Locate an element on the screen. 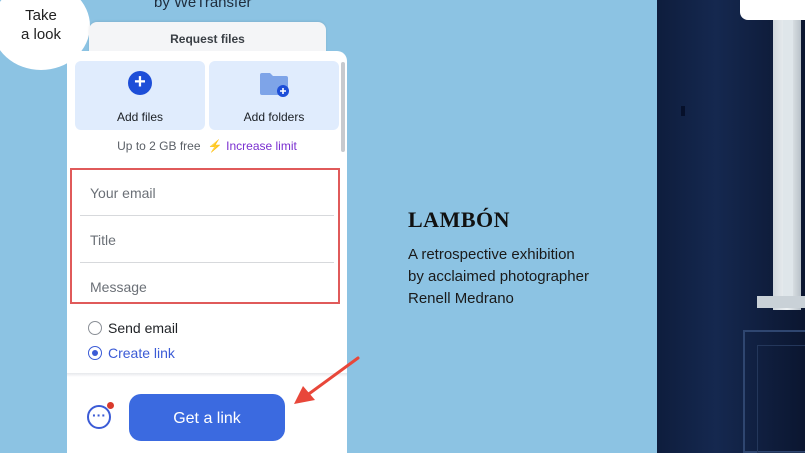  create-link-label: Create link is located at coordinates (141, 353).